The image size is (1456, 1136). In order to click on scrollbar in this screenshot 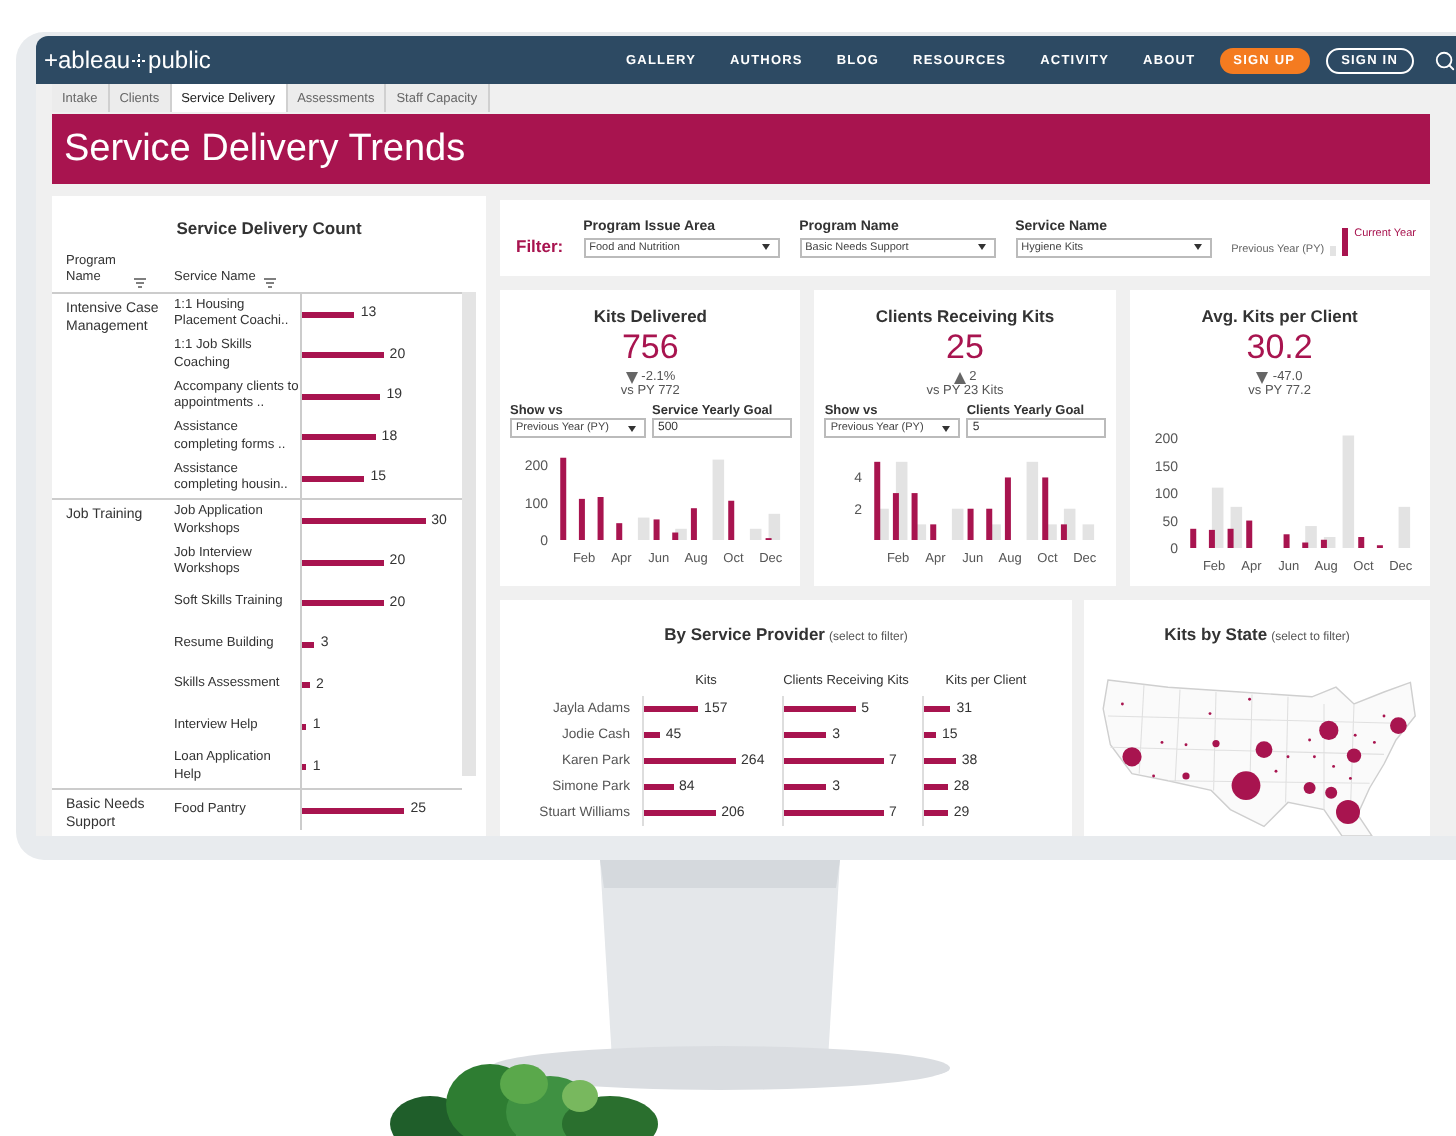, I will do `click(469, 533)`.